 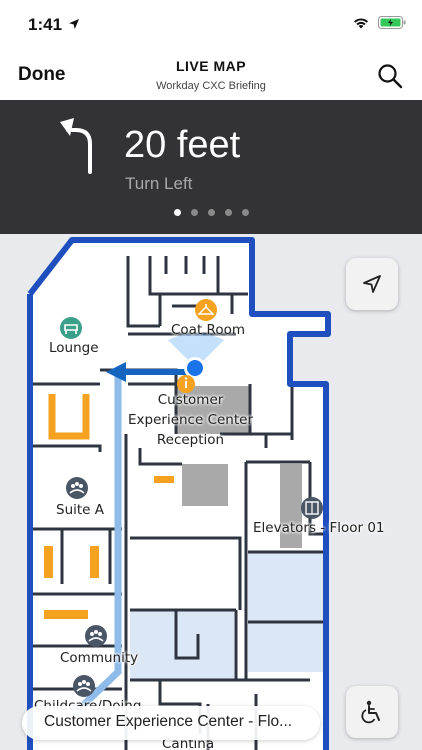 I want to click on status-bar: 1:41, so click(x=211, y=25).